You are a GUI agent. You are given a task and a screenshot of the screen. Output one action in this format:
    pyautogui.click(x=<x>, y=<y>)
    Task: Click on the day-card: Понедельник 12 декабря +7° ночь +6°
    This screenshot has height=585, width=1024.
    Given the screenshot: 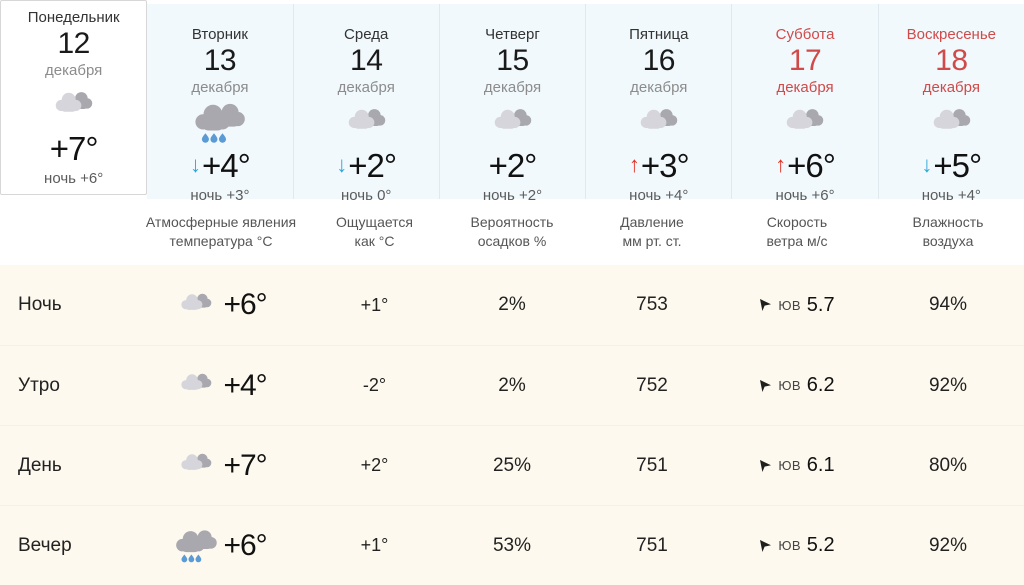 What is the action you would take?
    pyautogui.click(x=74, y=97)
    